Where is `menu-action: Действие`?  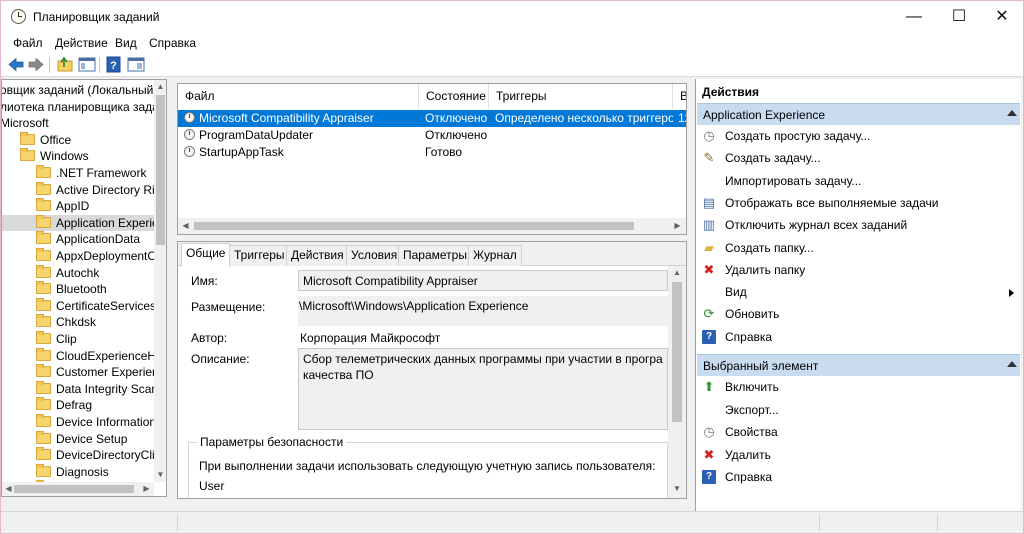 menu-action: Действие is located at coordinates (81, 43).